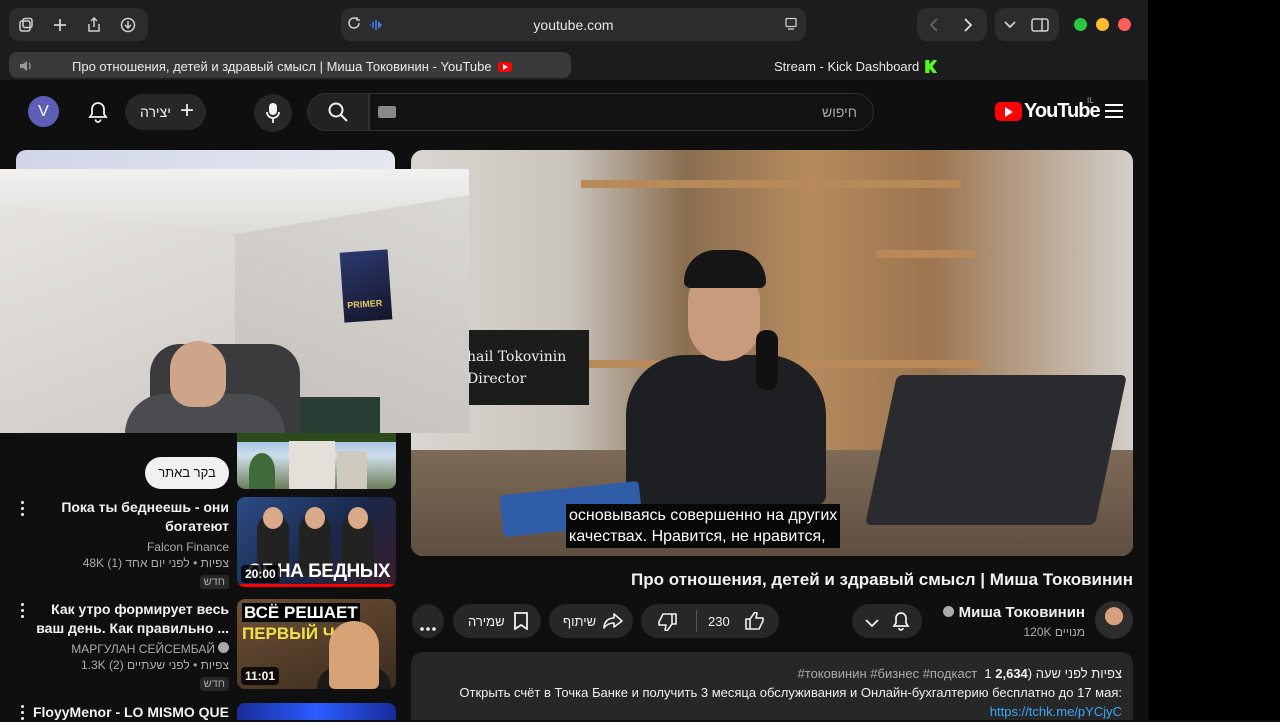 The width and height of the screenshot is (1280, 722). I want to click on subscribed-button, so click(887, 621).